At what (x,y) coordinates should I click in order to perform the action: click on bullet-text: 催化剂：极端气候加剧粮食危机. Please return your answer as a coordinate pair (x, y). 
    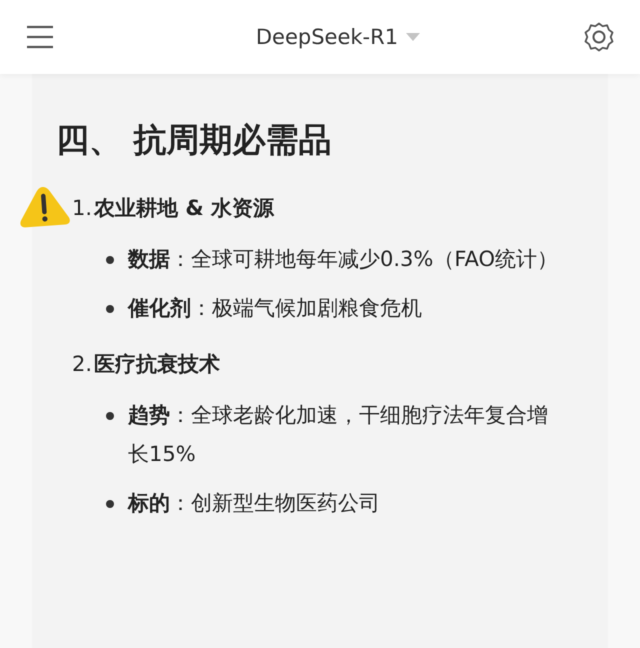
    Looking at the image, I should click on (275, 308).